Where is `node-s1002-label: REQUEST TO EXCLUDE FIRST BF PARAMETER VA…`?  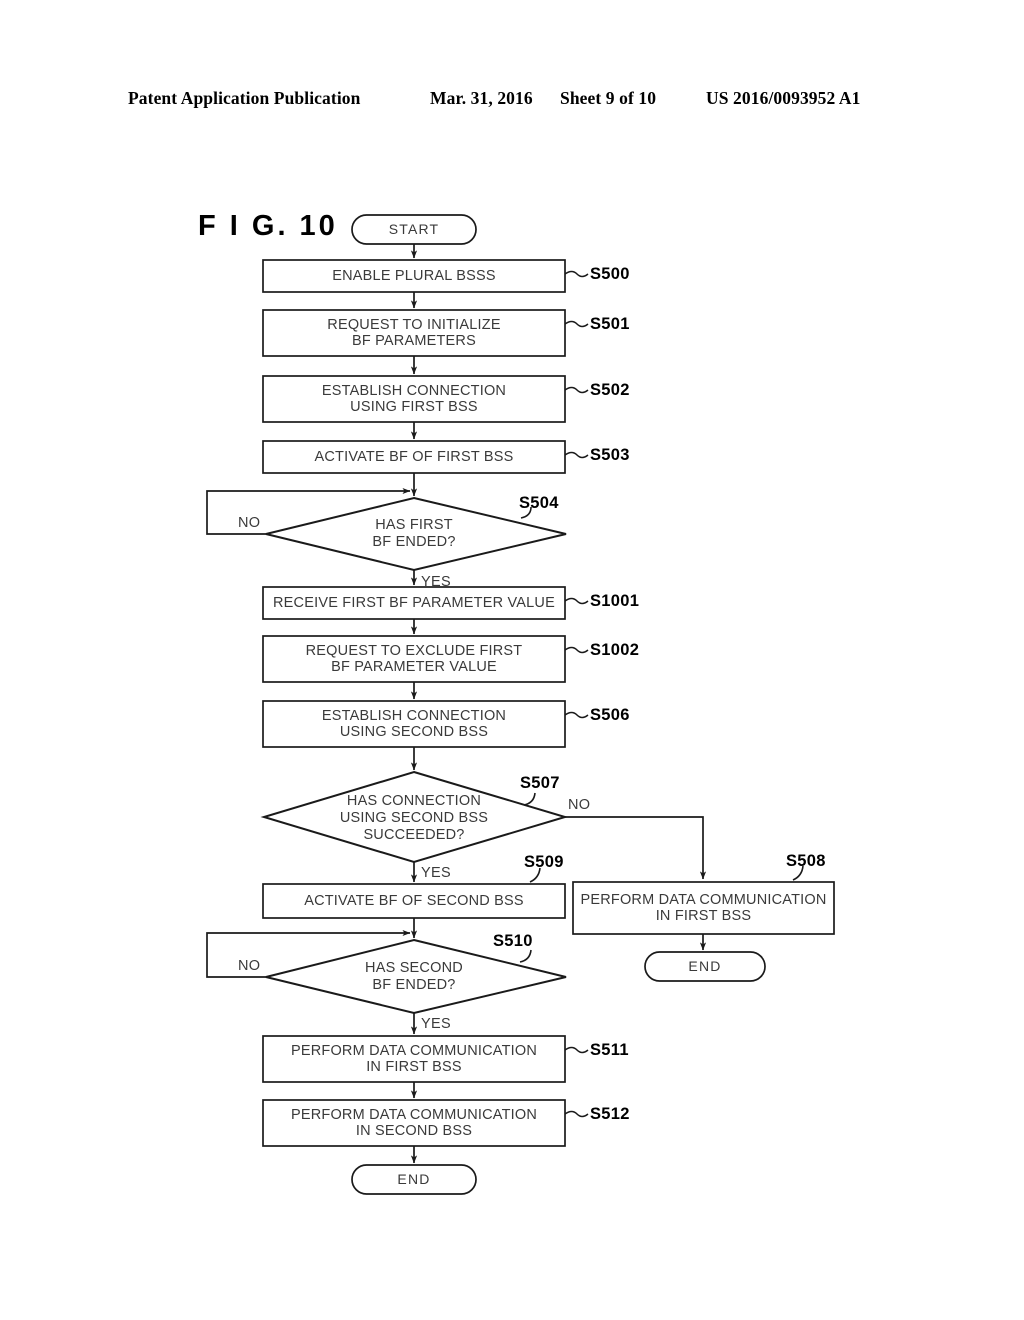
node-s1002-label: REQUEST TO EXCLUDE FIRST BF PARAMETER VA… is located at coordinates (414, 659).